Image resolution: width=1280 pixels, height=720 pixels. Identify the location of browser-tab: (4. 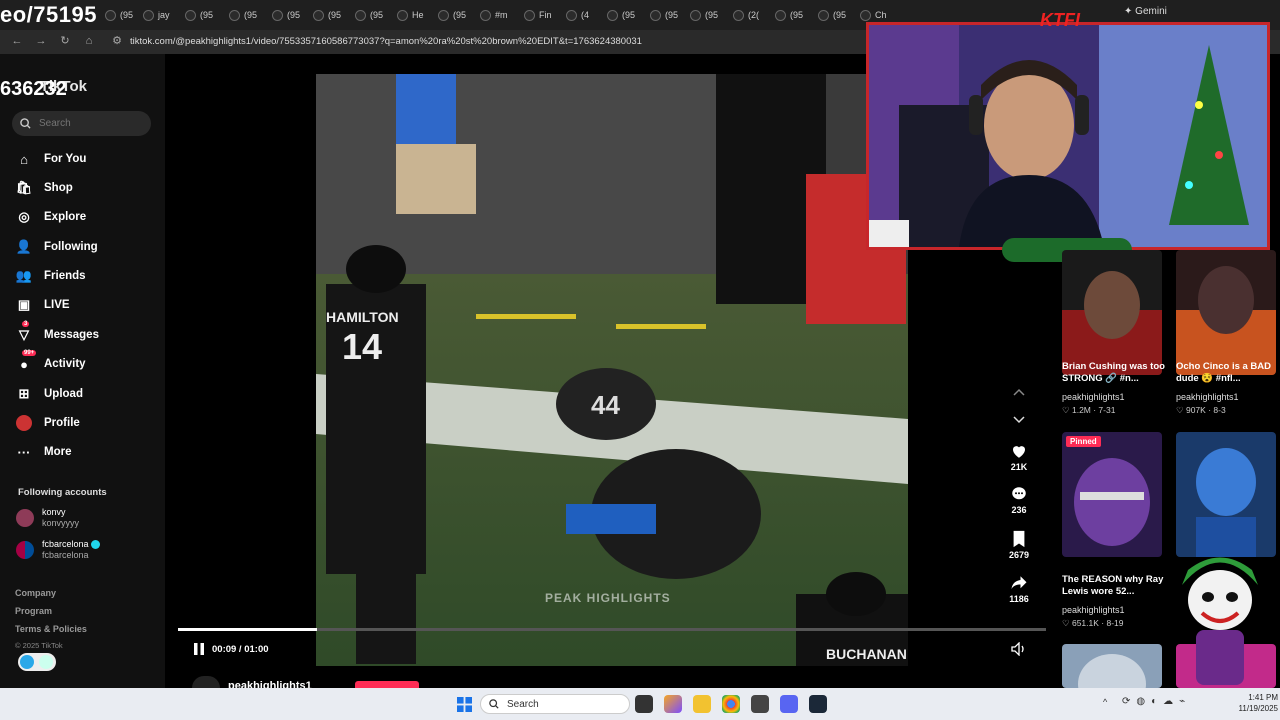
(577, 15).